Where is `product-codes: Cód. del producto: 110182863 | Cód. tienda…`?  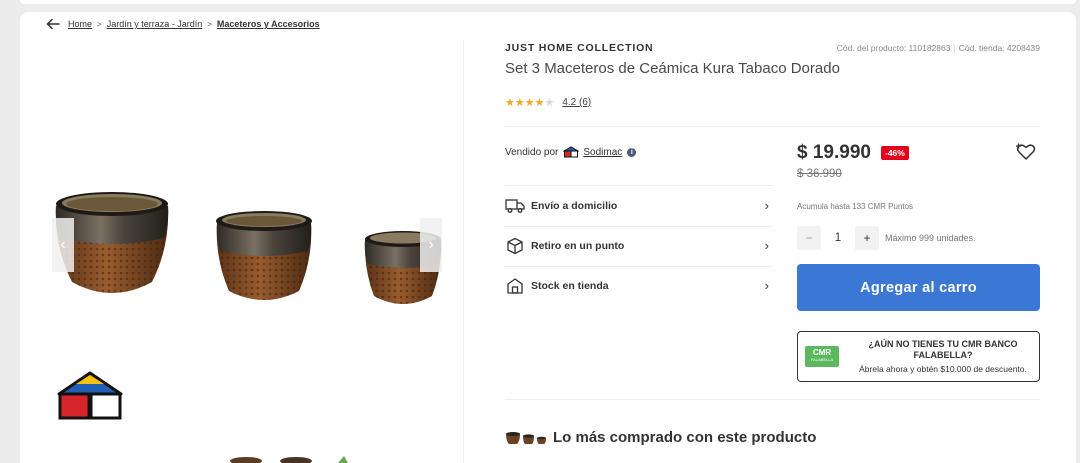 product-codes: Cód. del producto: 110182863 | Cód. tienda… is located at coordinates (938, 48).